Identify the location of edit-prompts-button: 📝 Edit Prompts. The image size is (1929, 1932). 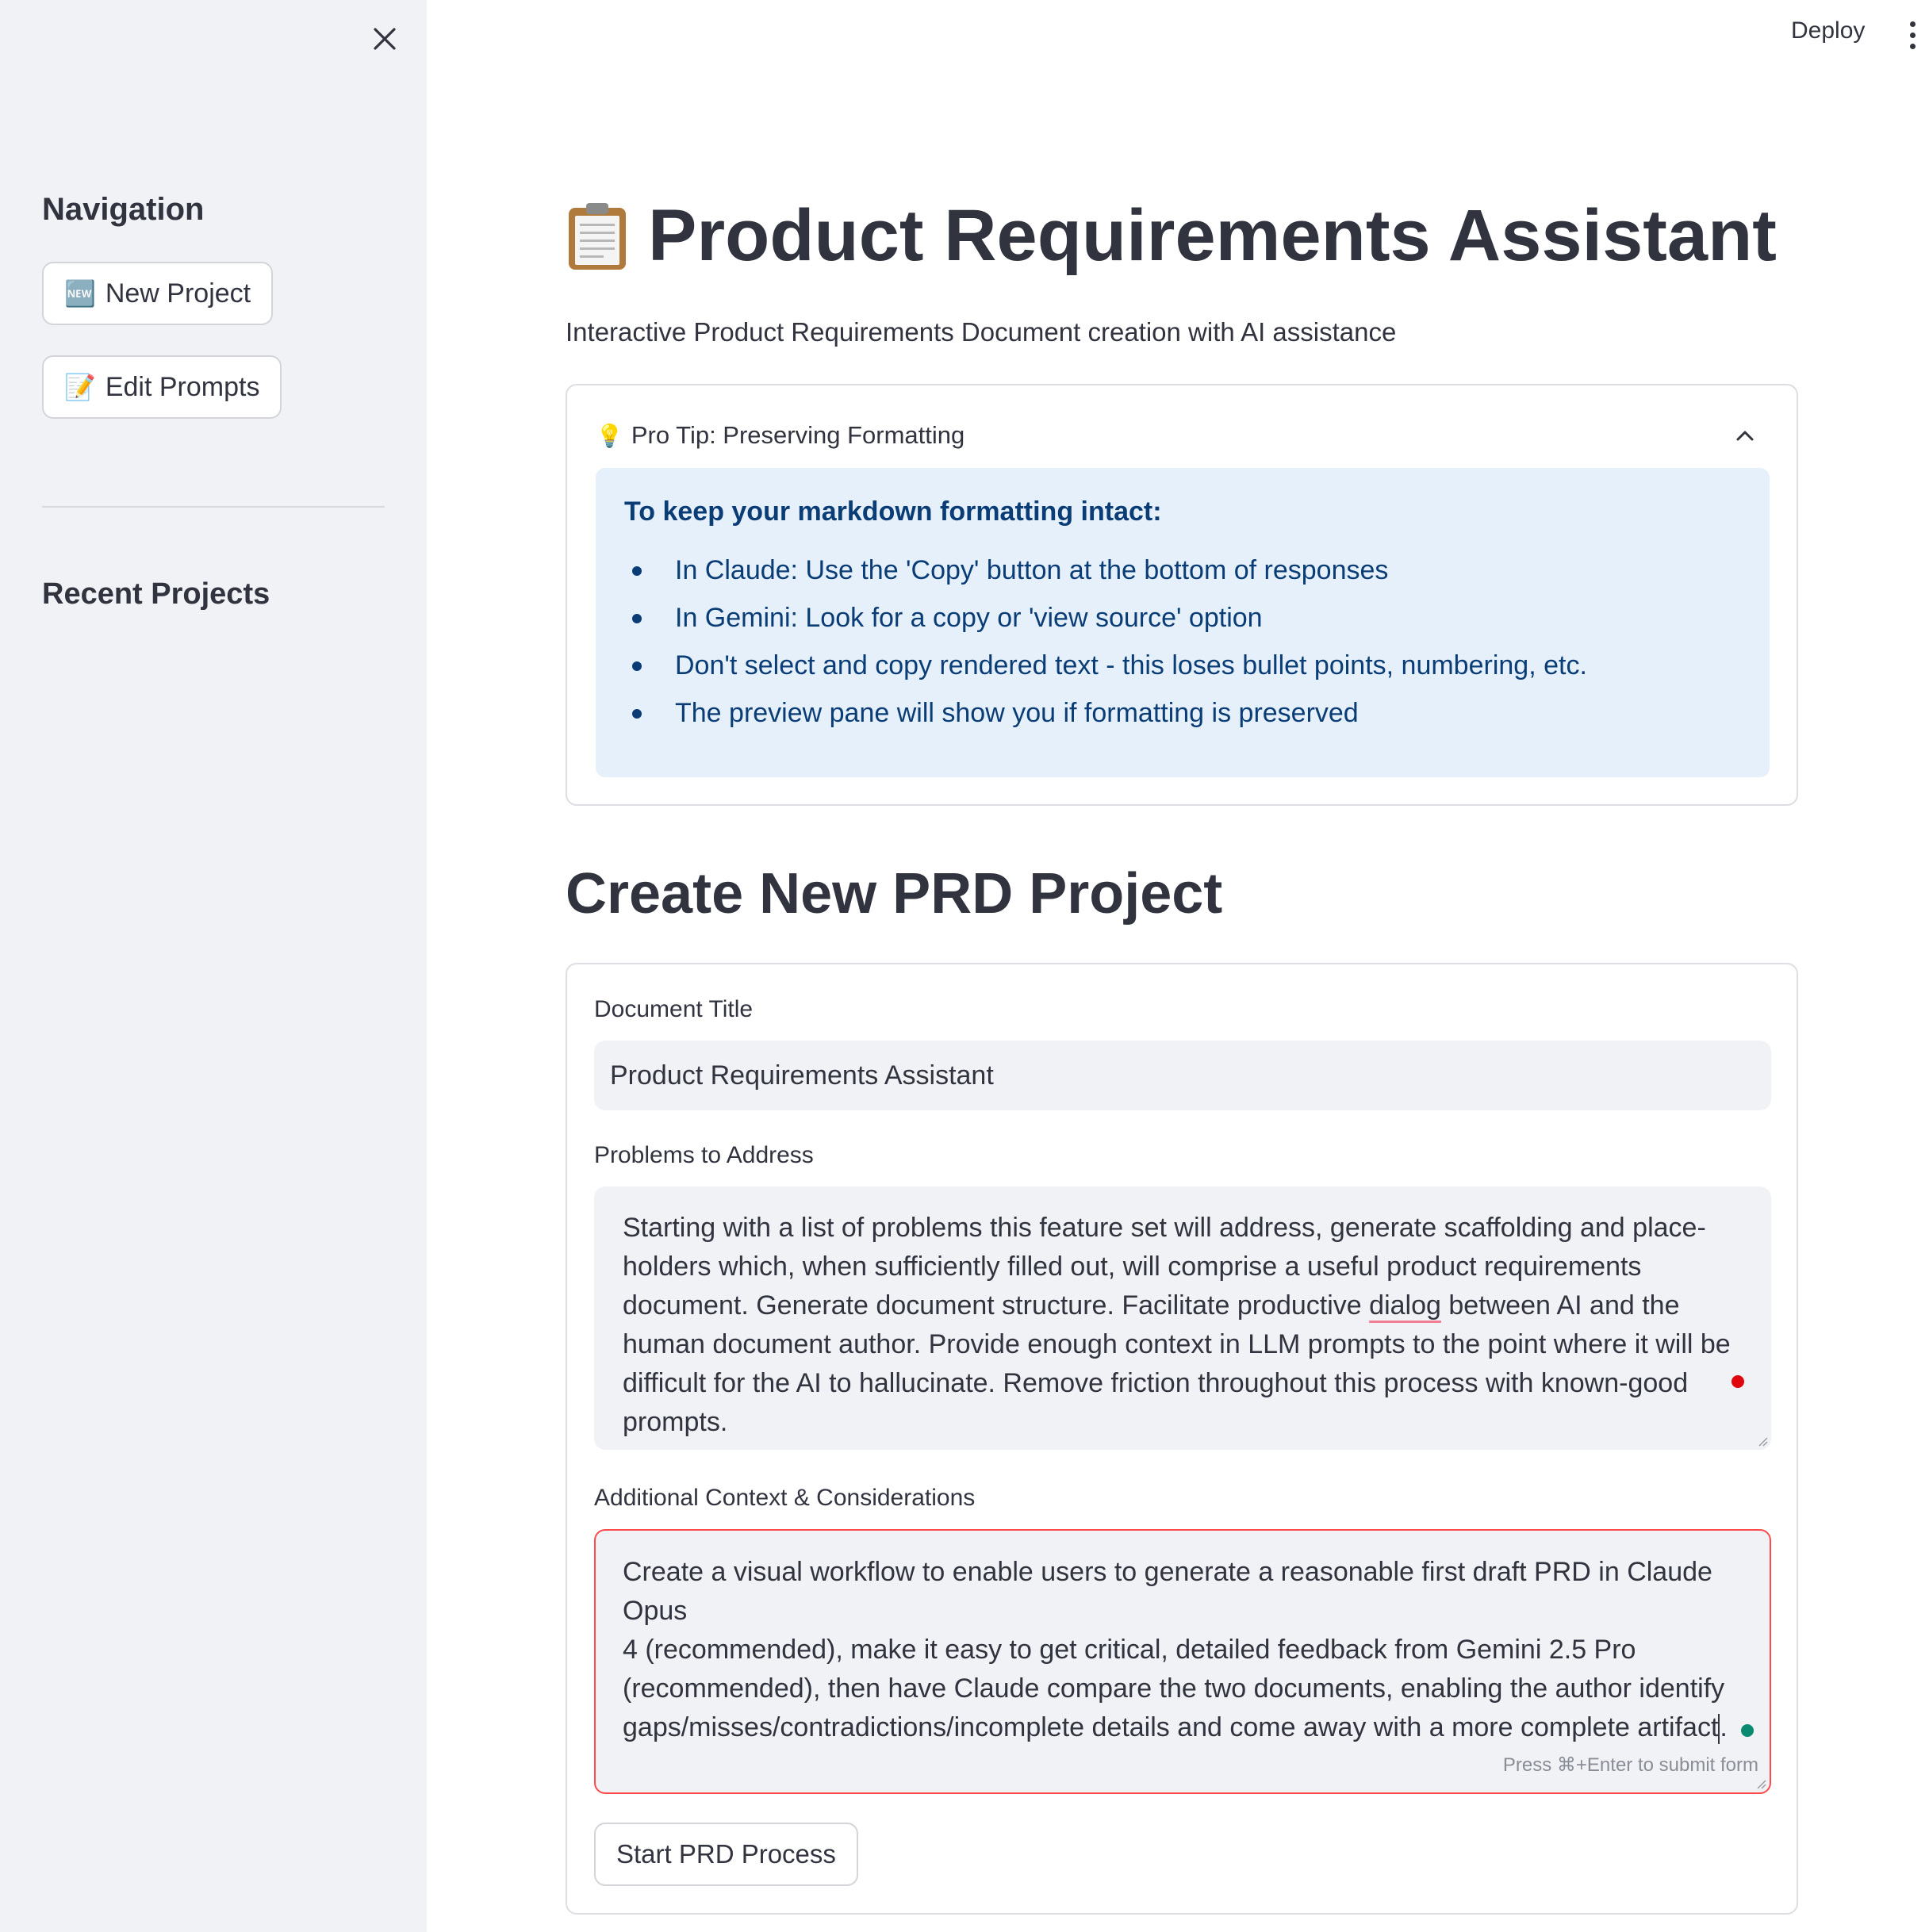
(162, 387).